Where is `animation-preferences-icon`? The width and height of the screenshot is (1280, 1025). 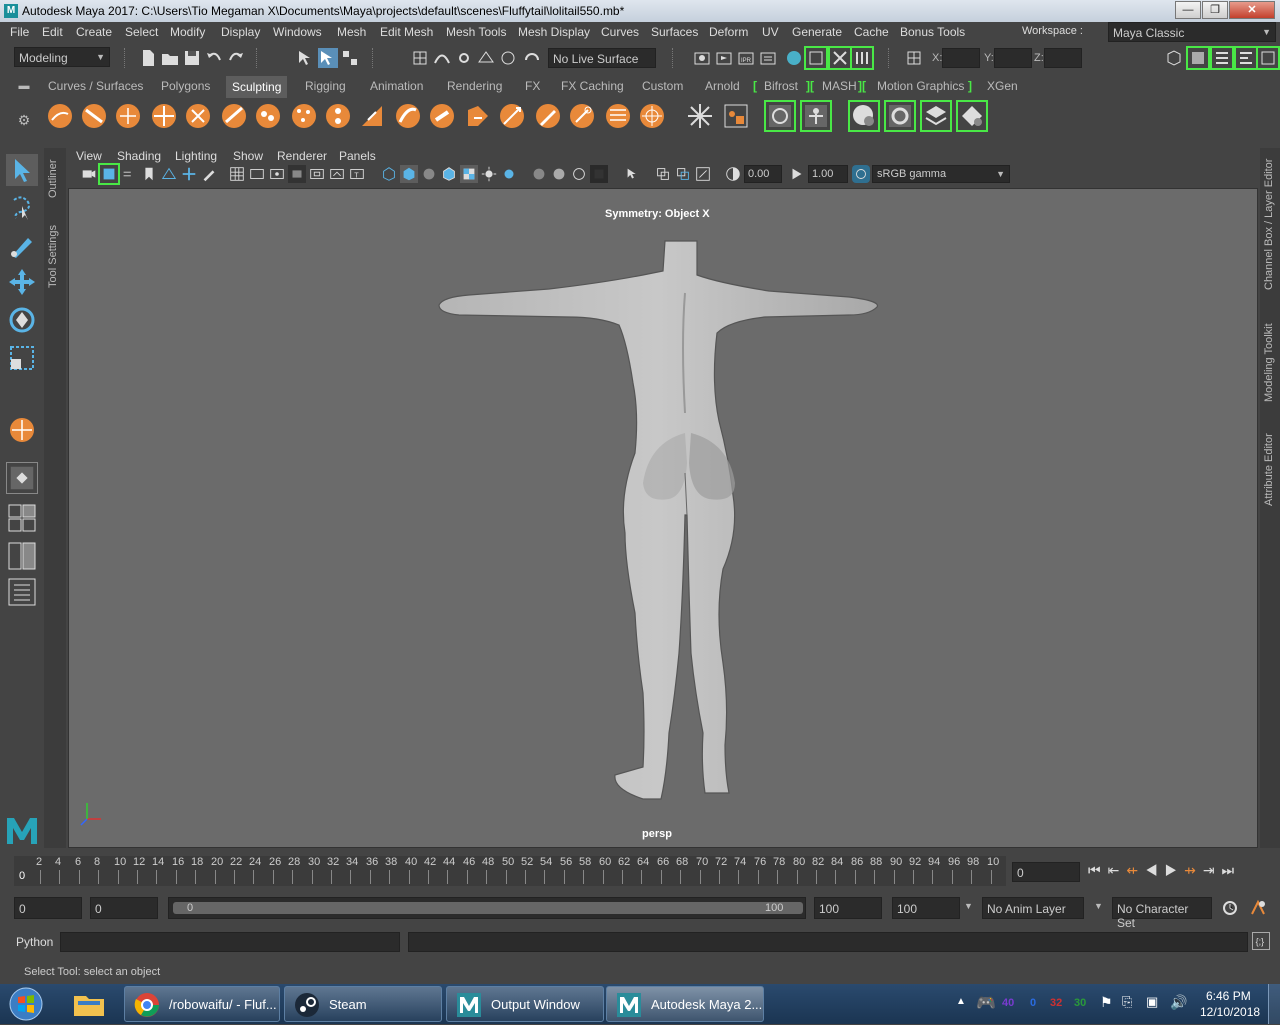
animation-preferences-icon is located at coordinates (1258, 908).